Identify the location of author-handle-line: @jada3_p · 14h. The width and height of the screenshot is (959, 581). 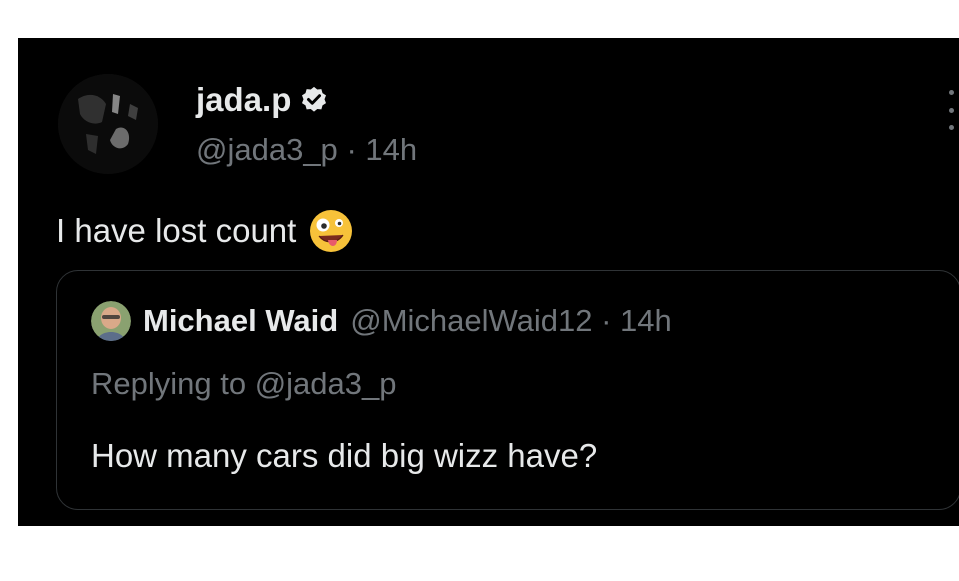
(306, 150).